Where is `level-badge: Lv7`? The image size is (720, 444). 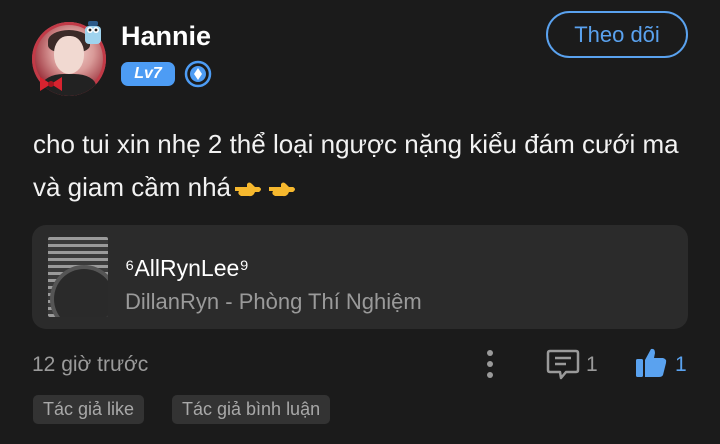
level-badge: Lv7 is located at coordinates (148, 74).